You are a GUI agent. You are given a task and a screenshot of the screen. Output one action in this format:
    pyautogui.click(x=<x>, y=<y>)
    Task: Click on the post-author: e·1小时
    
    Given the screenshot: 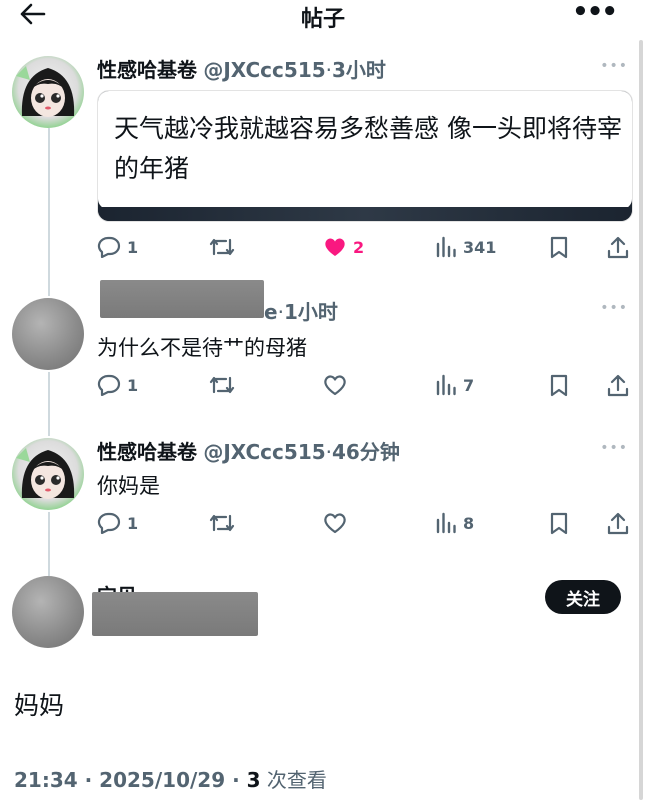 What is the action you would take?
    pyautogui.click(x=301, y=310)
    